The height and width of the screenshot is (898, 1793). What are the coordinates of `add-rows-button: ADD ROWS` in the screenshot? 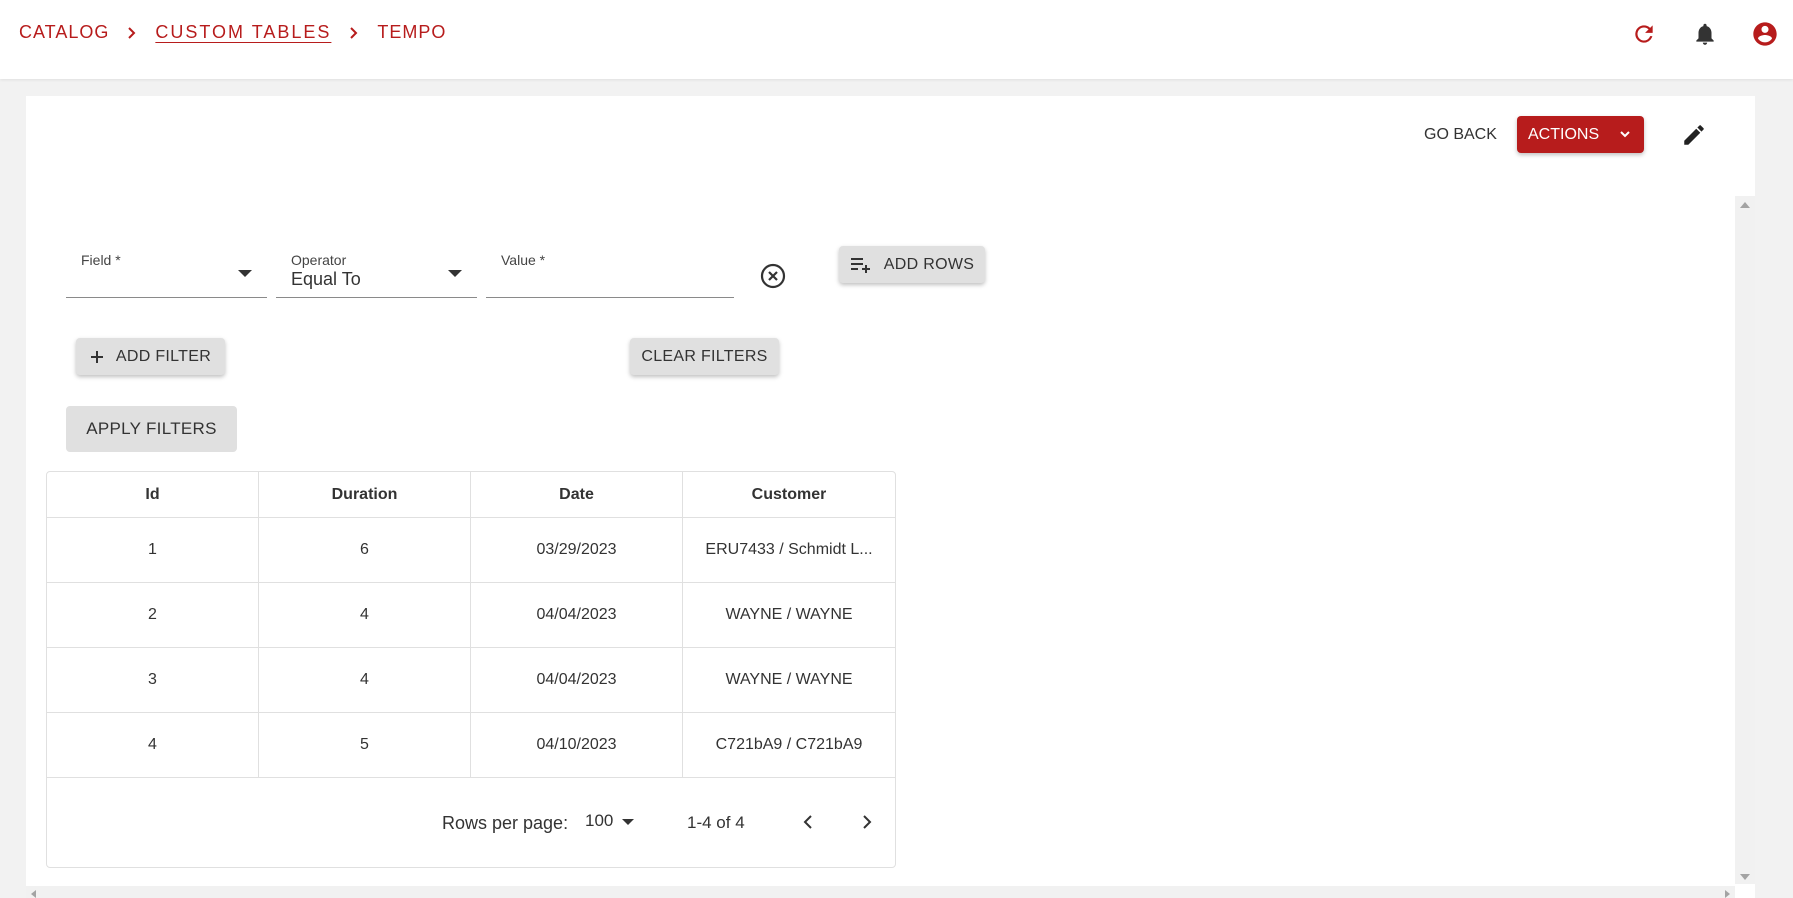 It's located at (912, 264).